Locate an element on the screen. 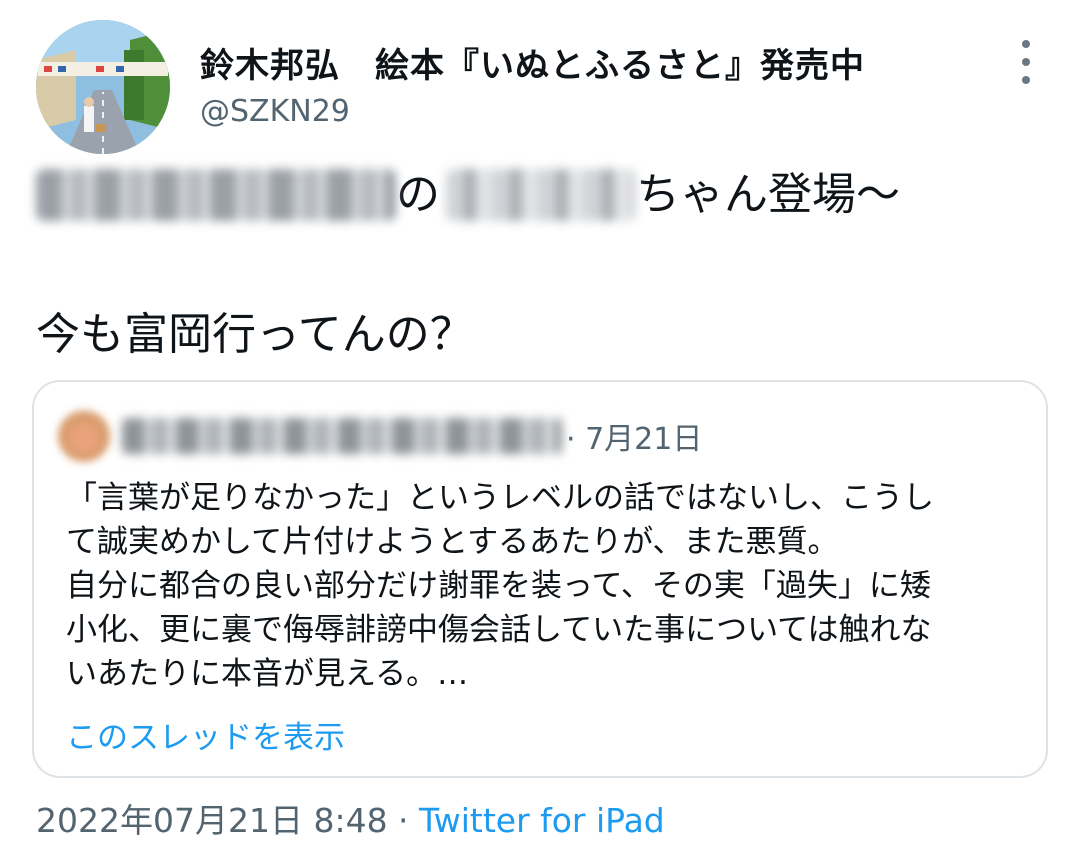 This screenshot has height=856, width=1080. quoted-author-avatar is located at coordinates (84, 436).